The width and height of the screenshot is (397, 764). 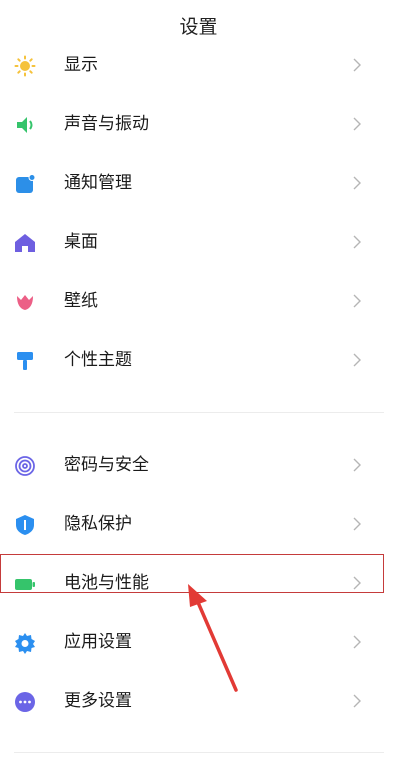 What do you see at coordinates (213, 638) in the screenshot?
I see `arrow-annotation` at bounding box center [213, 638].